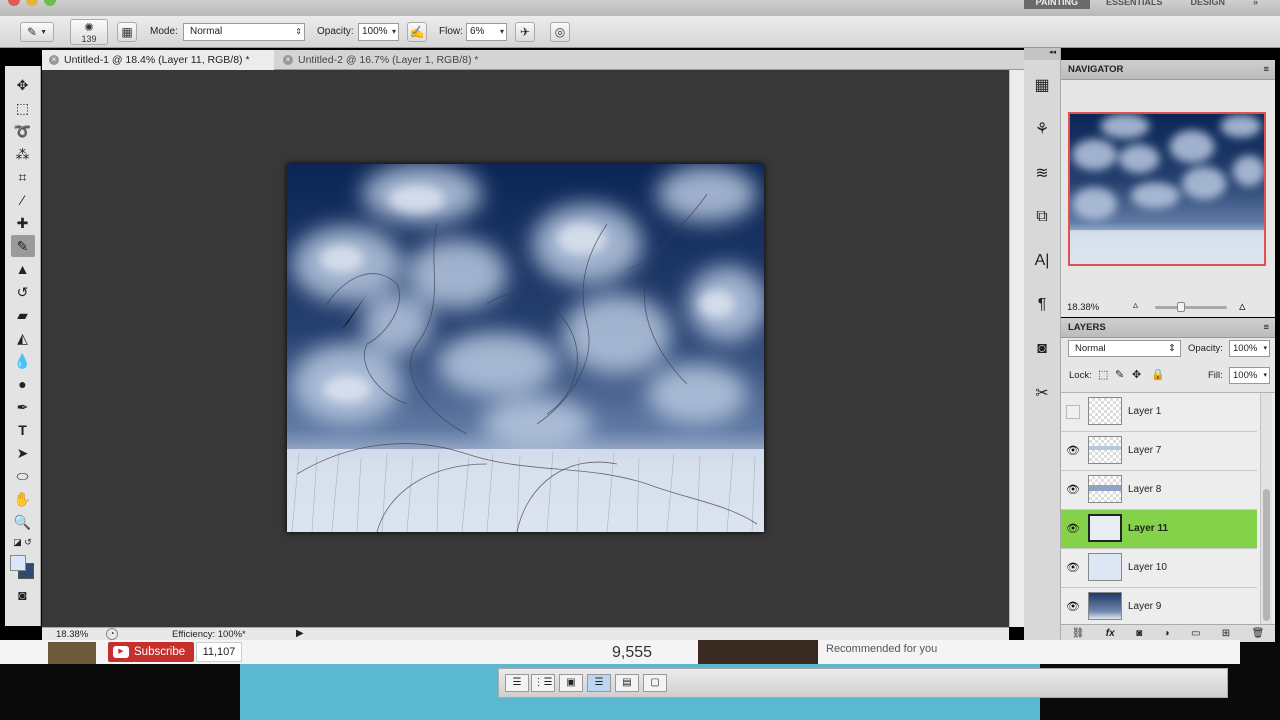  I want to click on zoom-out-icon: ▵, so click(1135, 305).